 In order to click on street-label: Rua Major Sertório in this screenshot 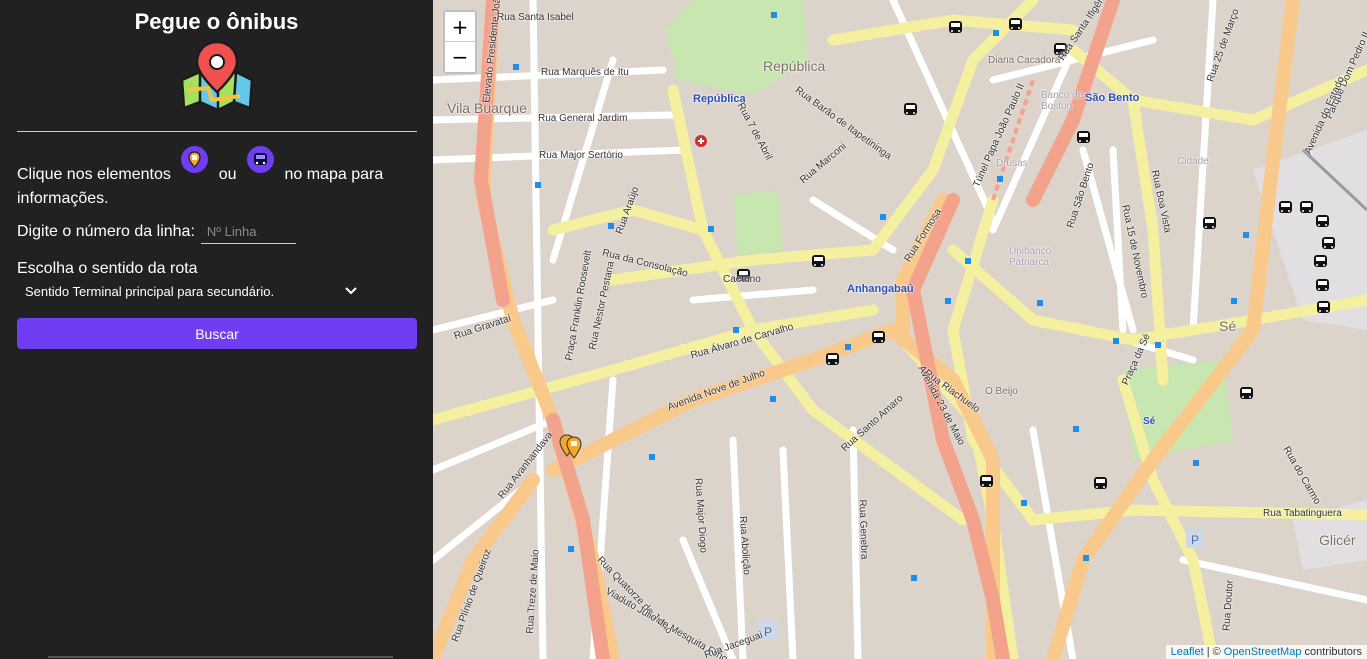, I will do `click(581, 155)`.